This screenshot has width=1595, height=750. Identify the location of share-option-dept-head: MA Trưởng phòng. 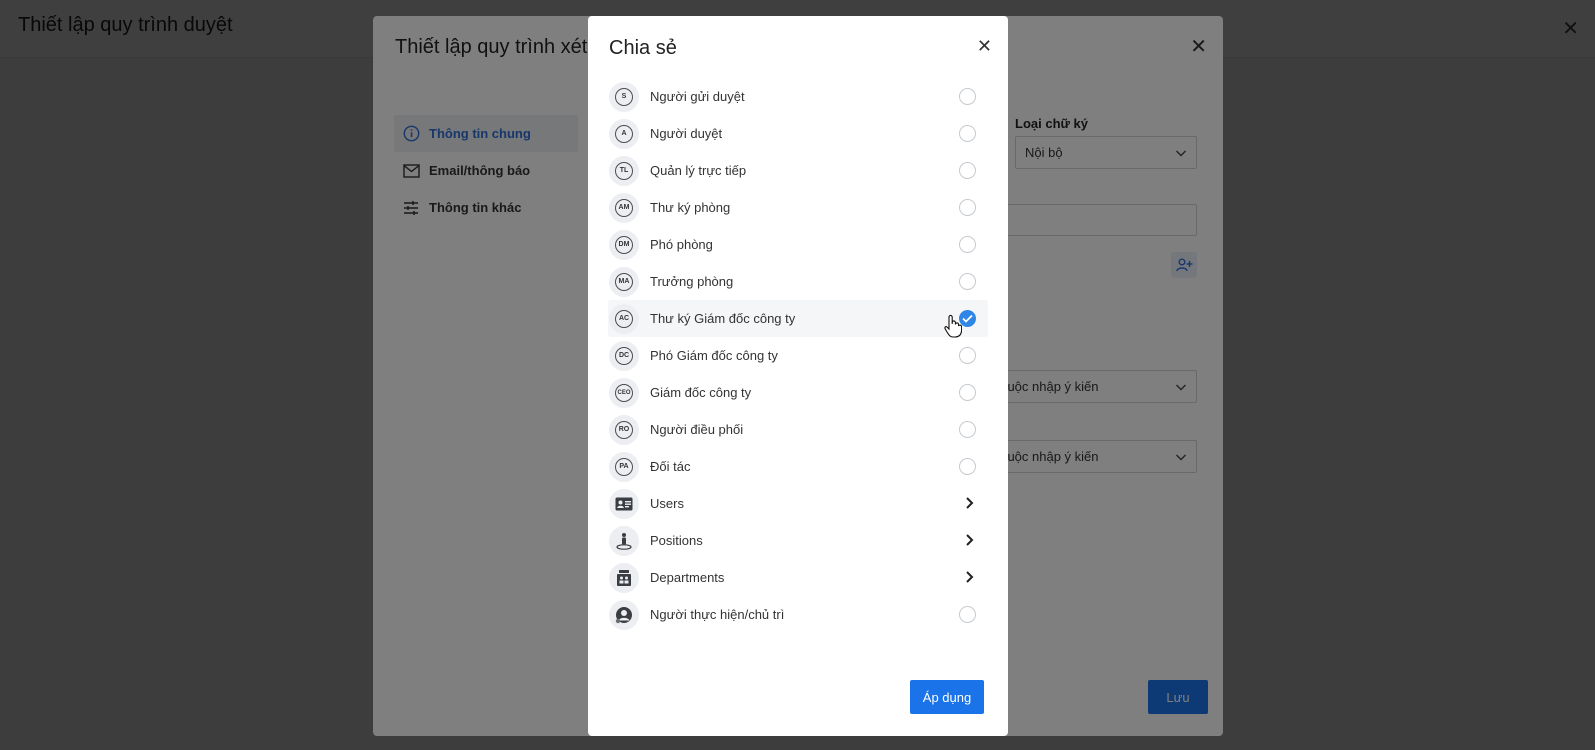
(798, 281).